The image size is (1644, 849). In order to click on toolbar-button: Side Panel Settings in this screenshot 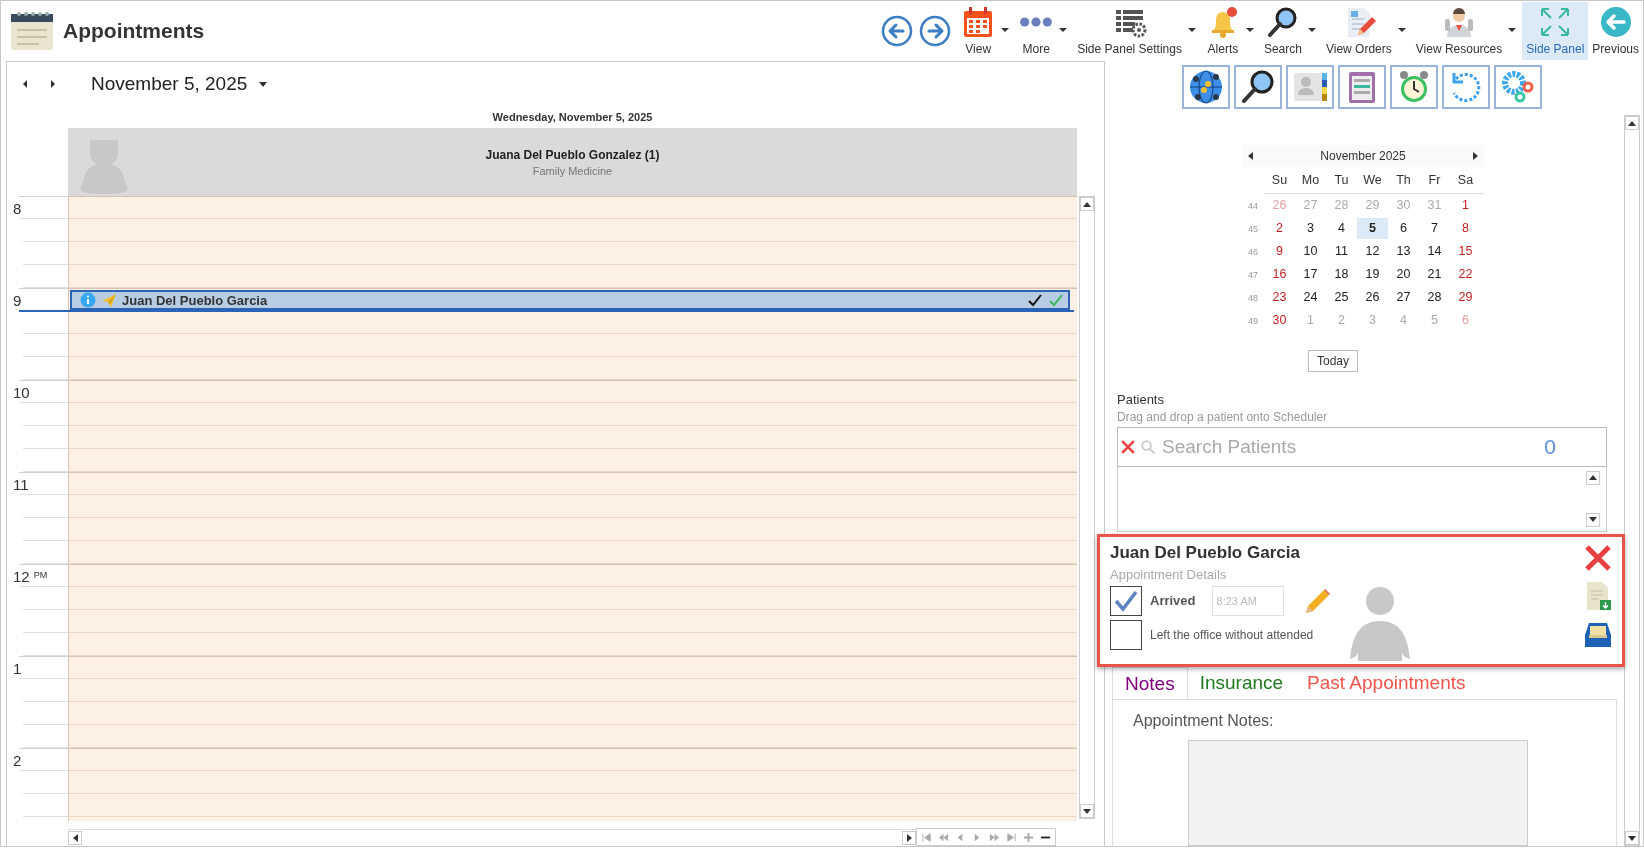, I will do `click(1129, 31)`.